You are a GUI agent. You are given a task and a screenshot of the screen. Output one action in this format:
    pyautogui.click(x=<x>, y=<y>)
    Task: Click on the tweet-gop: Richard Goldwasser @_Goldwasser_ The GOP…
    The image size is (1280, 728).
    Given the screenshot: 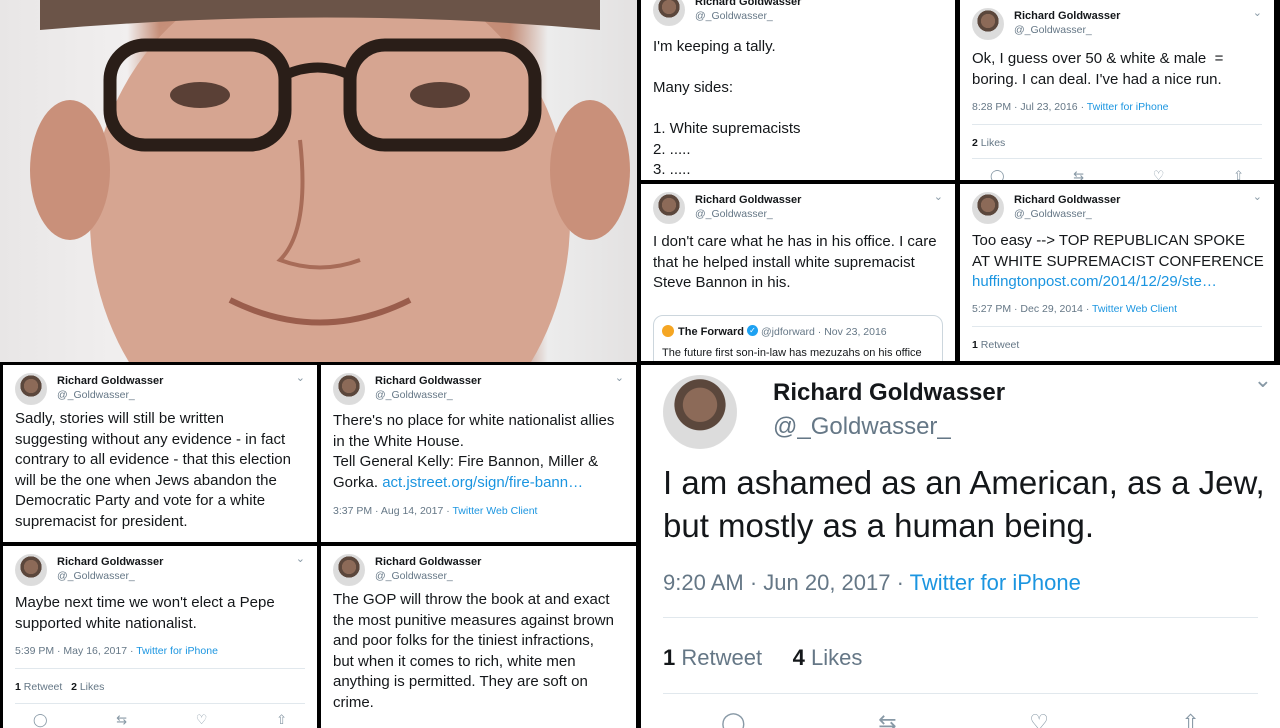 What is the action you would take?
    pyautogui.click(x=478, y=637)
    